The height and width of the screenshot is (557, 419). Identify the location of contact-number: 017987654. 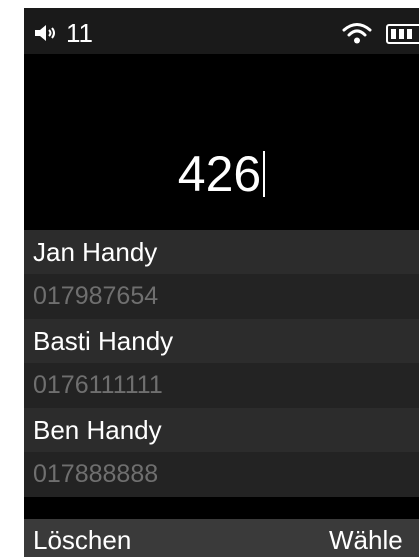
(221, 296).